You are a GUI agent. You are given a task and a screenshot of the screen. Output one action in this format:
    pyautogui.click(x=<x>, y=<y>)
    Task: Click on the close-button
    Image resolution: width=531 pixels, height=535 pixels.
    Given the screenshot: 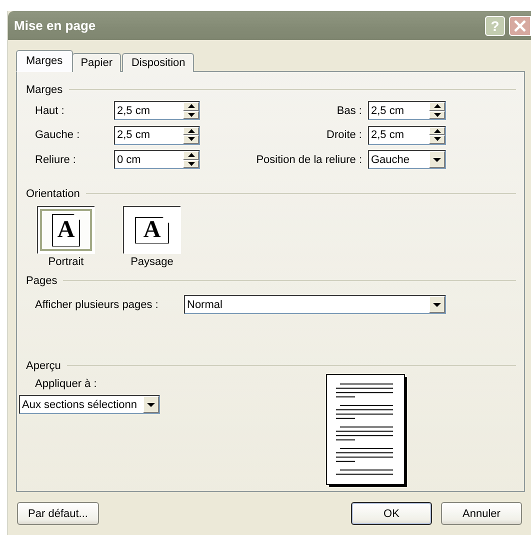 What is the action you would take?
    pyautogui.click(x=520, y=26)
    